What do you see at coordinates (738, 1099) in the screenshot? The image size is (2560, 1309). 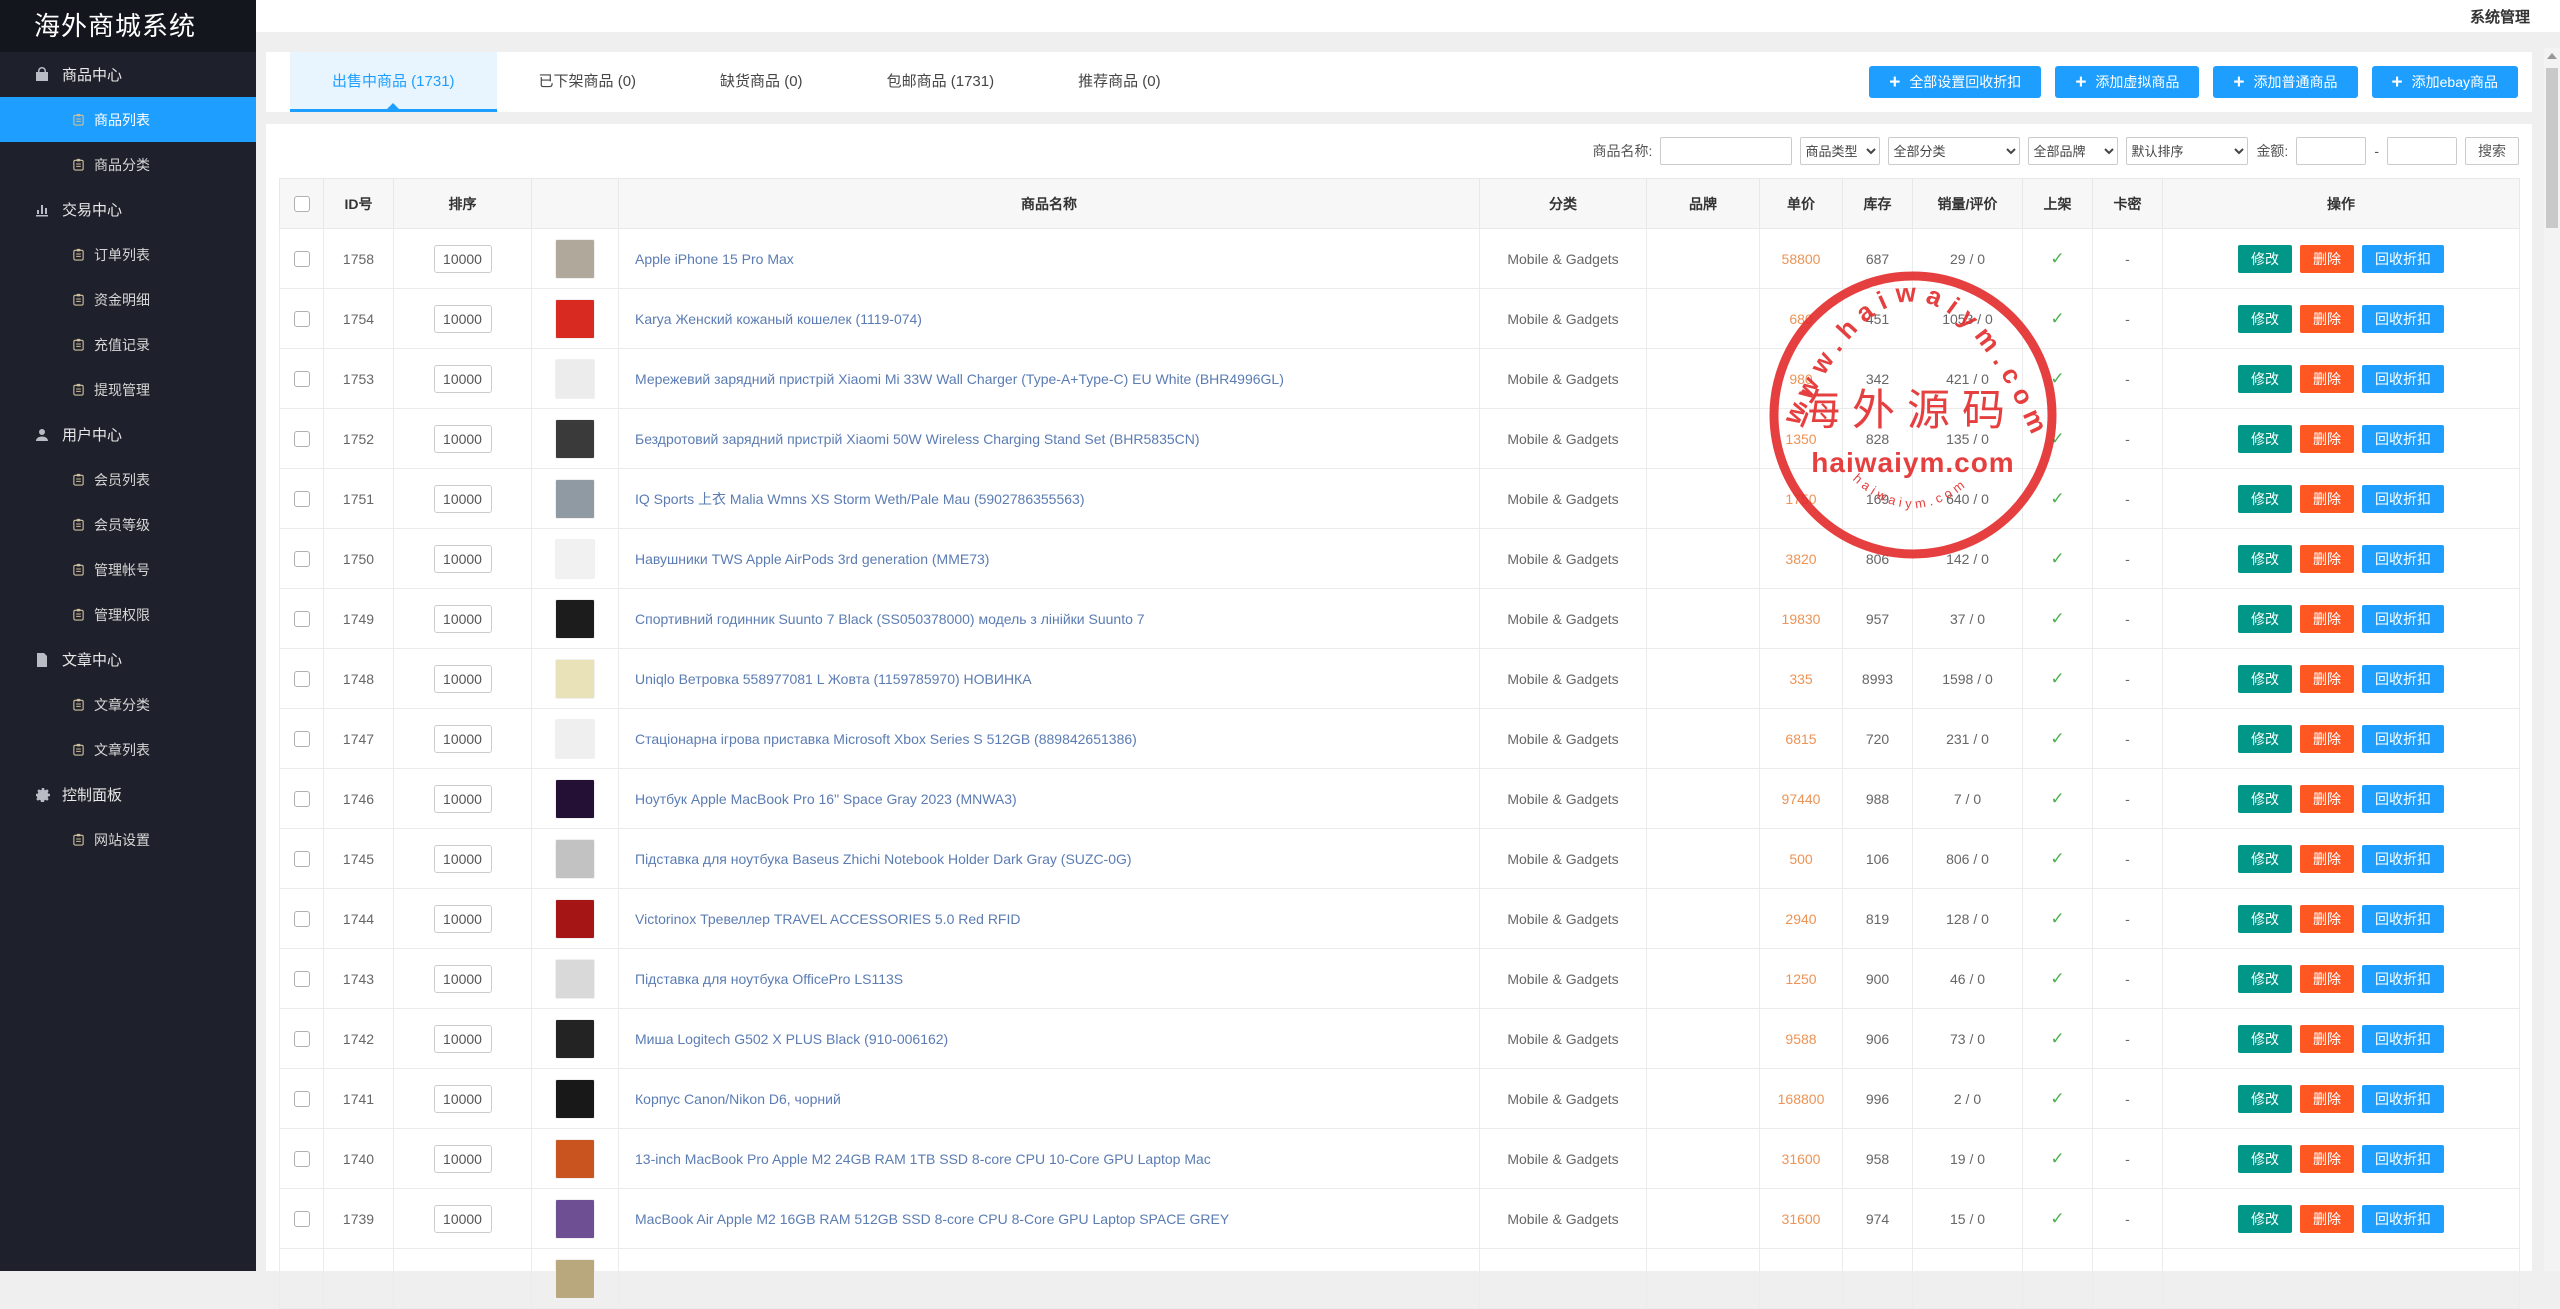 I see `product-name-link: Корпус Canon/Nikon D6, чорний` at bounding box center [738, 1099].